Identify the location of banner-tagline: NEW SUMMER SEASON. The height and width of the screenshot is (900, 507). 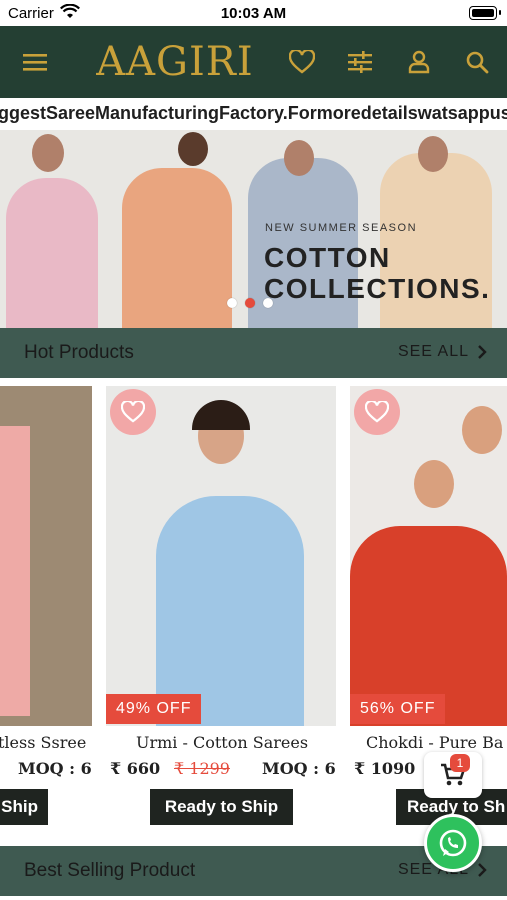
(341, 228).